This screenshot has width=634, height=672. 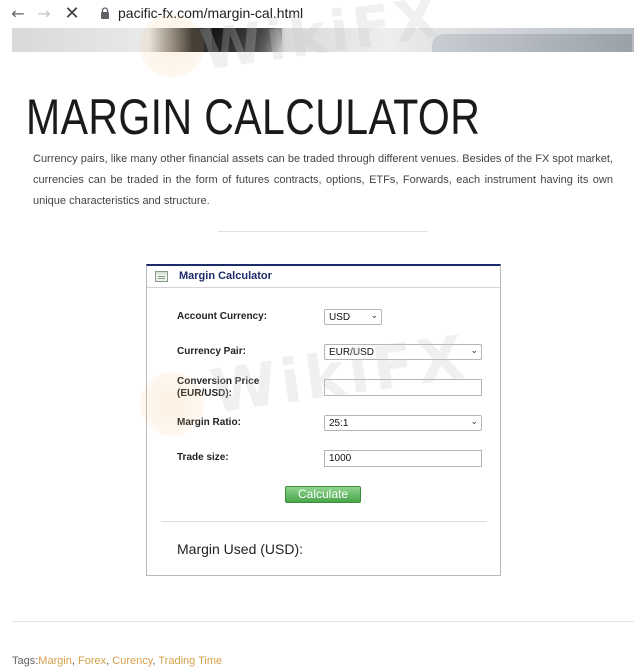 I want to click on margin-ratio-value: 25:1, so click(x=339, y=423).